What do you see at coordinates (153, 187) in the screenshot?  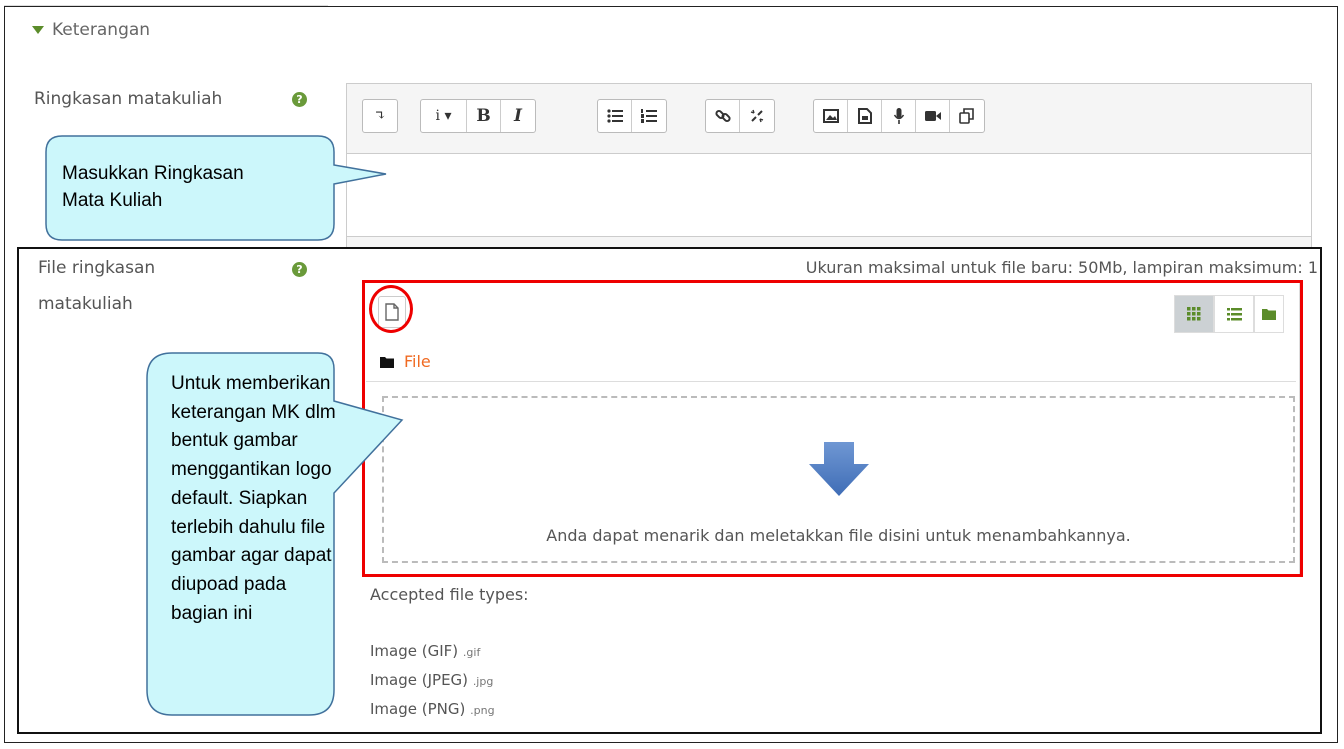 I see `summary-callout-text: Masukkan Ringkasan Mata Kuliah` at bounding box center [153, 187].